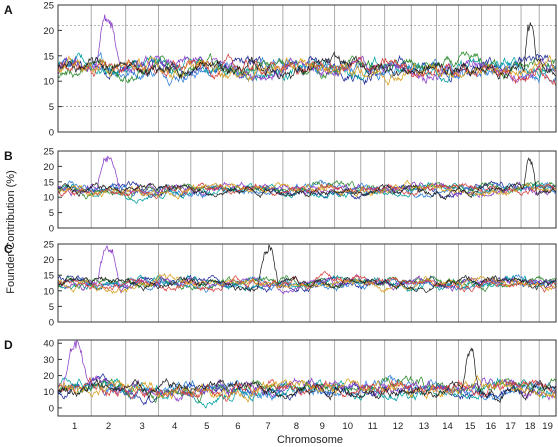  What do you see at coordinates (8, 10) in the screenshot?
I see `panel-label: A` at bounding box center [8, 10].